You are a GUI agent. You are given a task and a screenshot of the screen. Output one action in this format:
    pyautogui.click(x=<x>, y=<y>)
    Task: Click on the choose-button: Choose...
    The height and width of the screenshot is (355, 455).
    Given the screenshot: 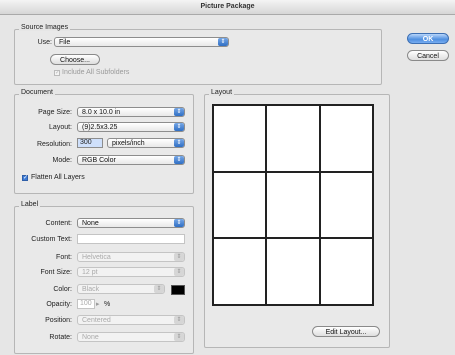 What is the action you would take?
    pyautogui.click(x=75, y=59)
    